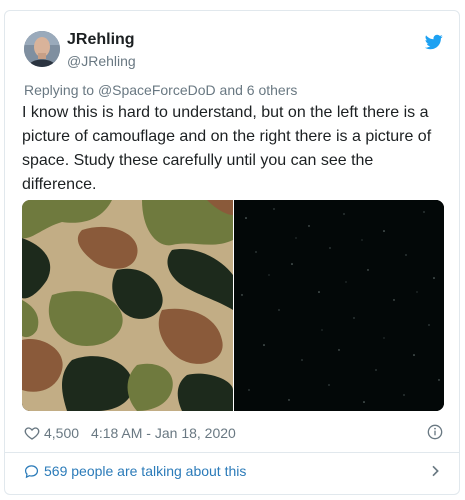 This screenshot has height=500, width=465. What do you see at coordinates (31, 471) in the screenshot?
I see `speech-bubble-icon` at bounding box center [31, 471].